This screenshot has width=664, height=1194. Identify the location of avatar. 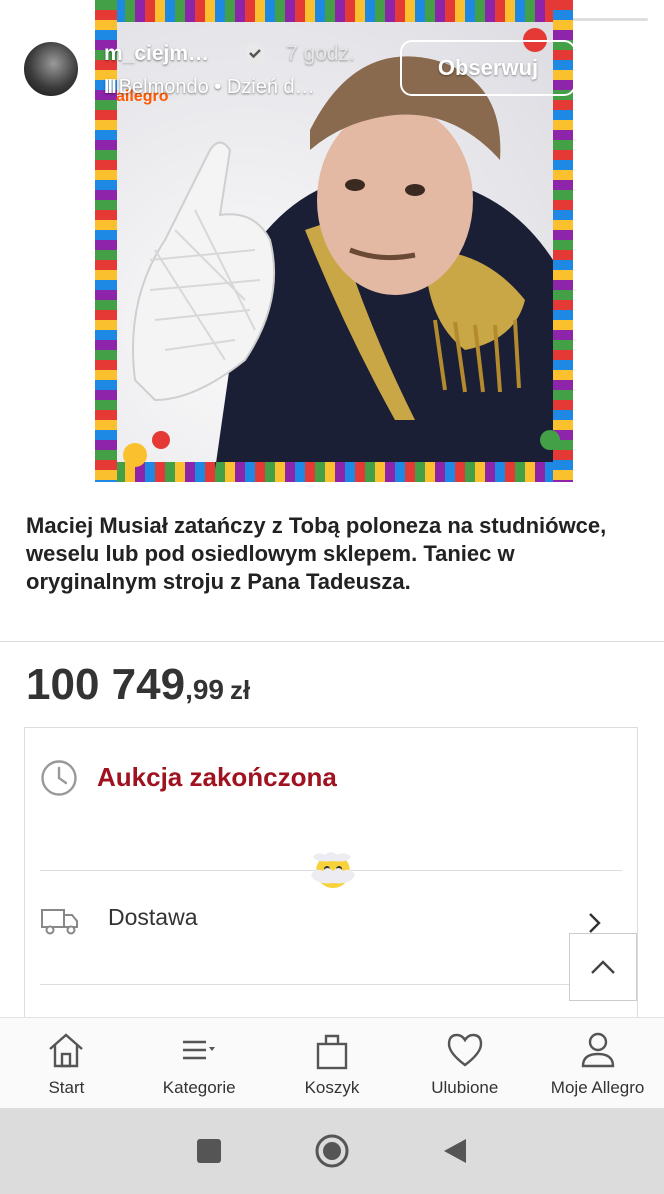
(51, 69).